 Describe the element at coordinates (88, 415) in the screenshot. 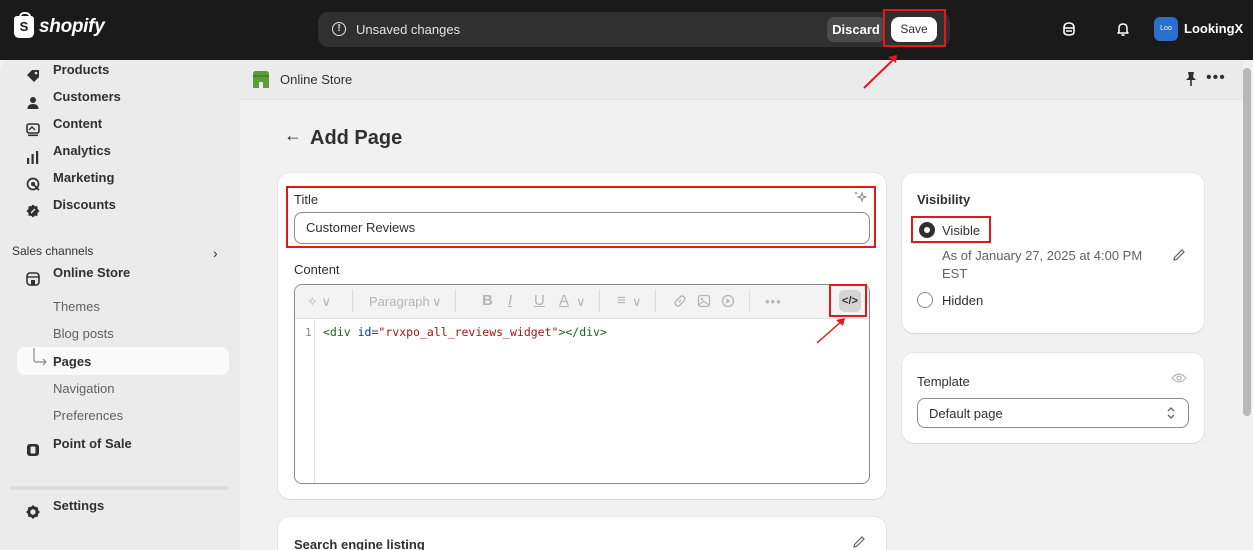

I see `sidebar-item-preferences: Preferences` at that location.